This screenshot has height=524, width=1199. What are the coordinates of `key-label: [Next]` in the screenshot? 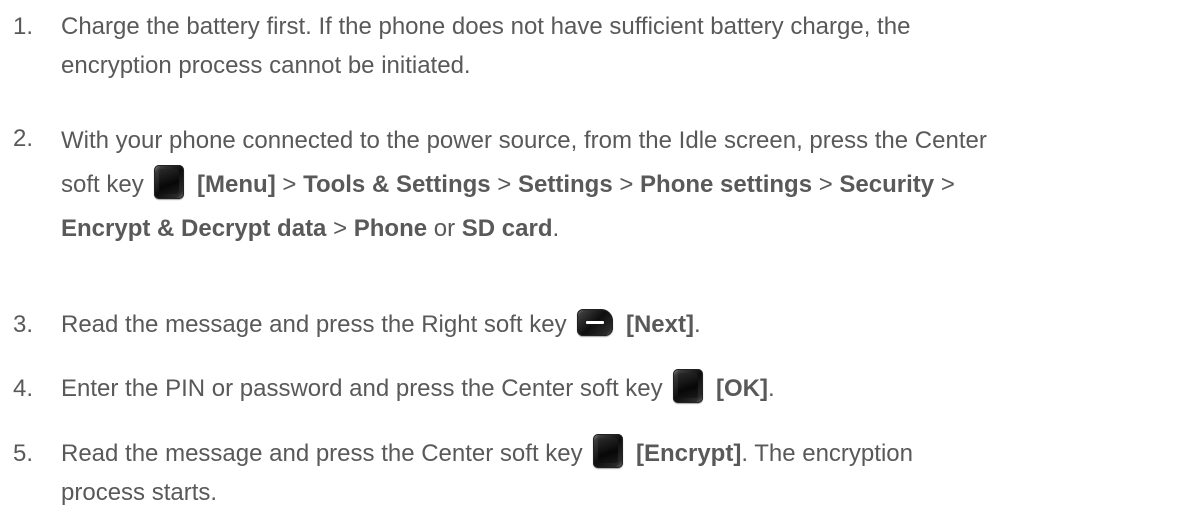 It's located at (659, 324).